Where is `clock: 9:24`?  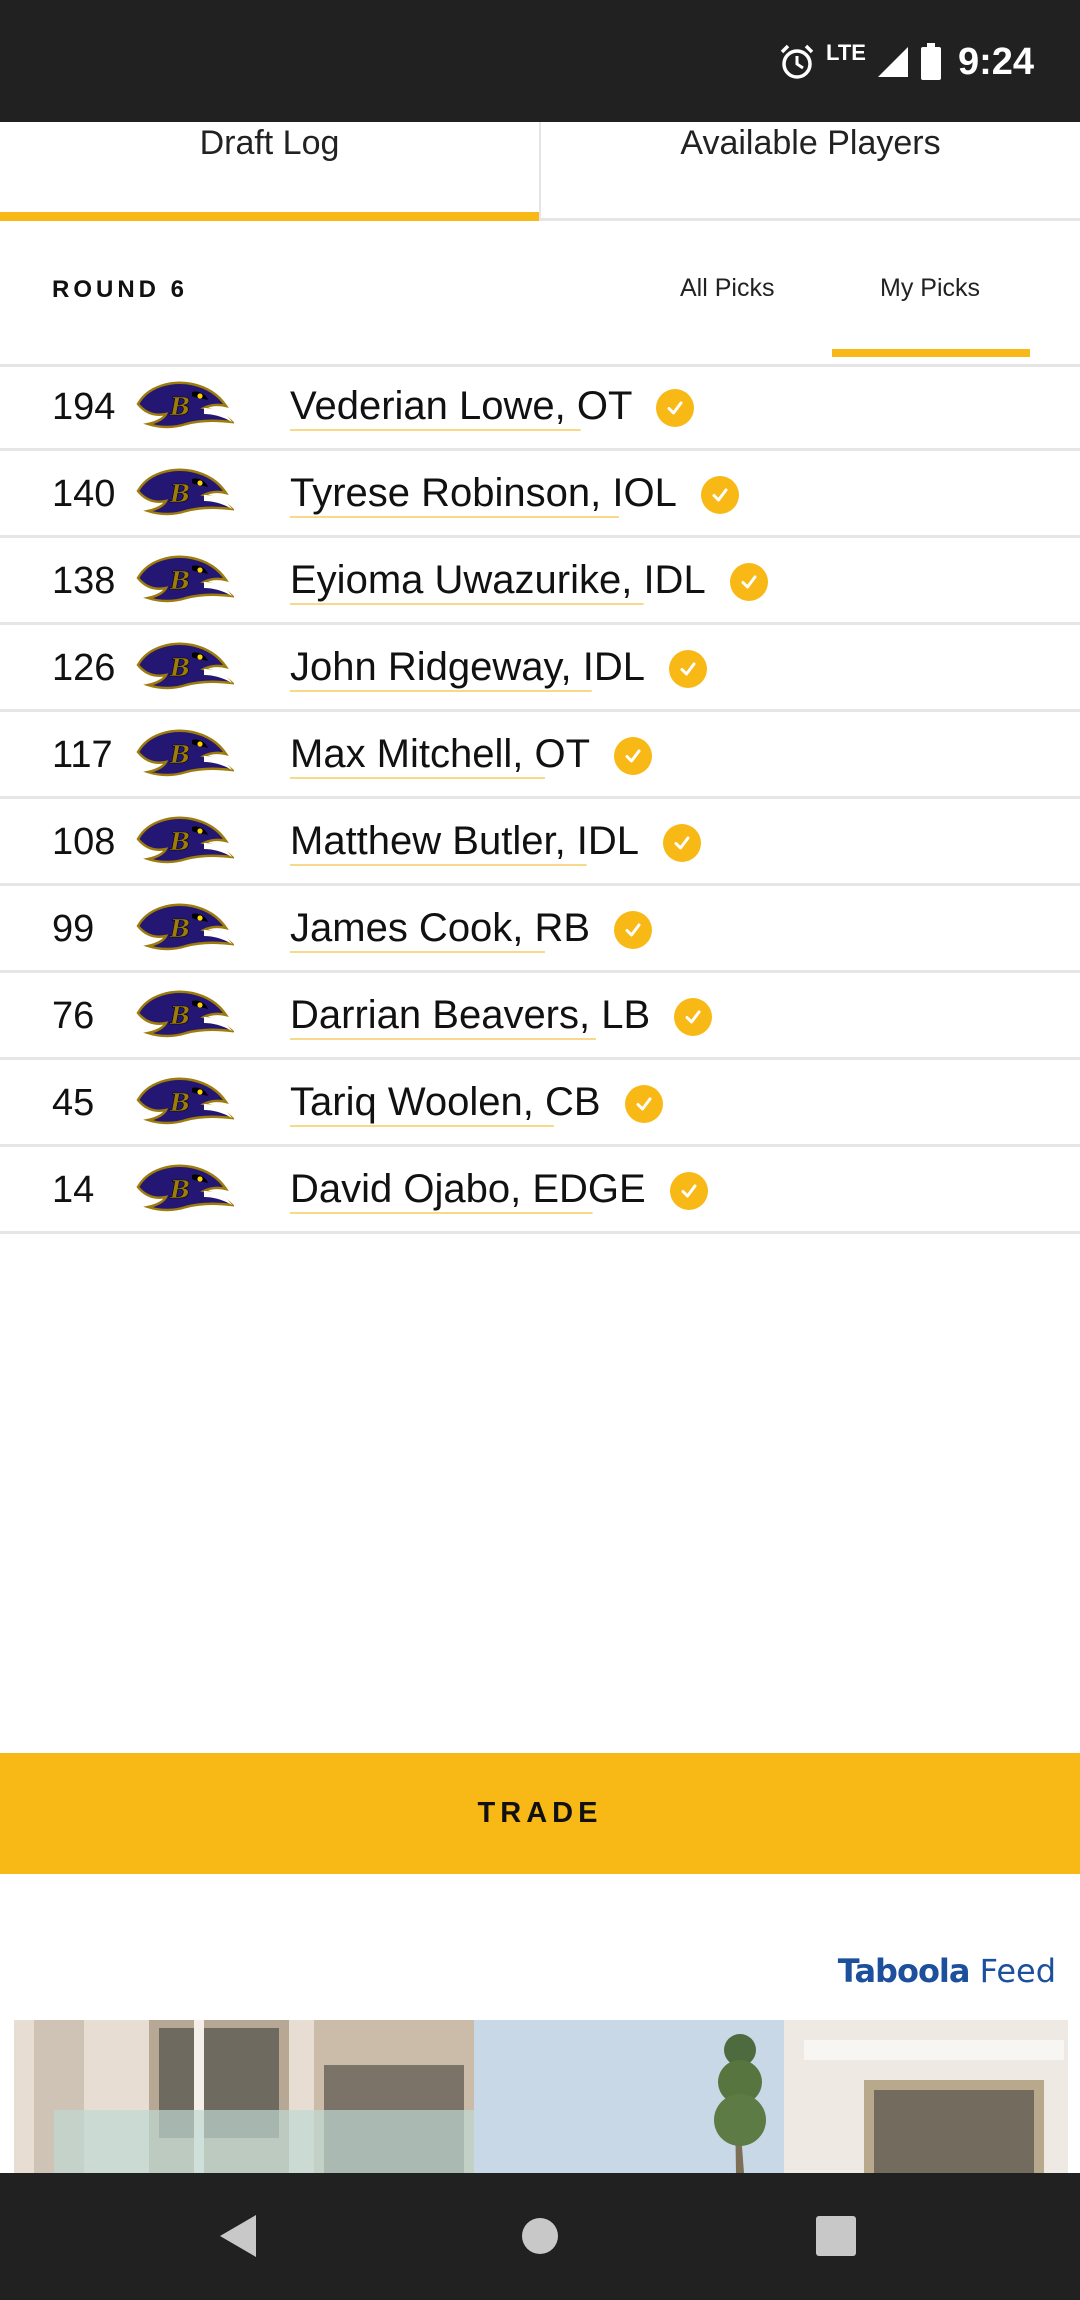 clock: 9:24 is located at coordinates (995, 61).